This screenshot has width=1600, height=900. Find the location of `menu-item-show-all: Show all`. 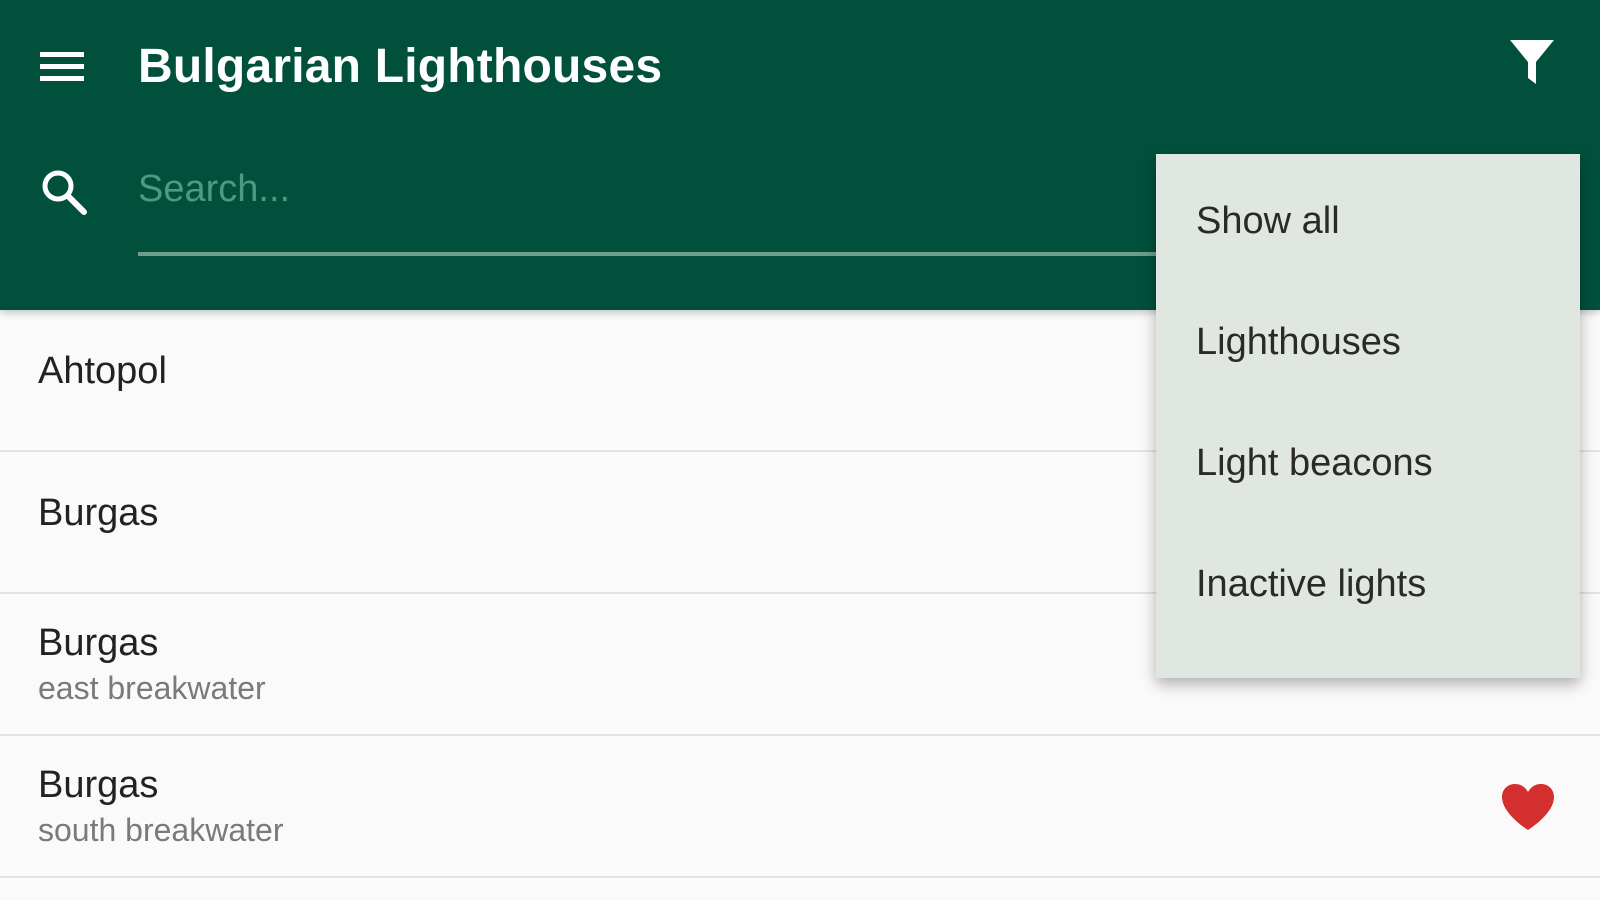

menu-item-show-all: Show all is located at coordinates (1368, 238).